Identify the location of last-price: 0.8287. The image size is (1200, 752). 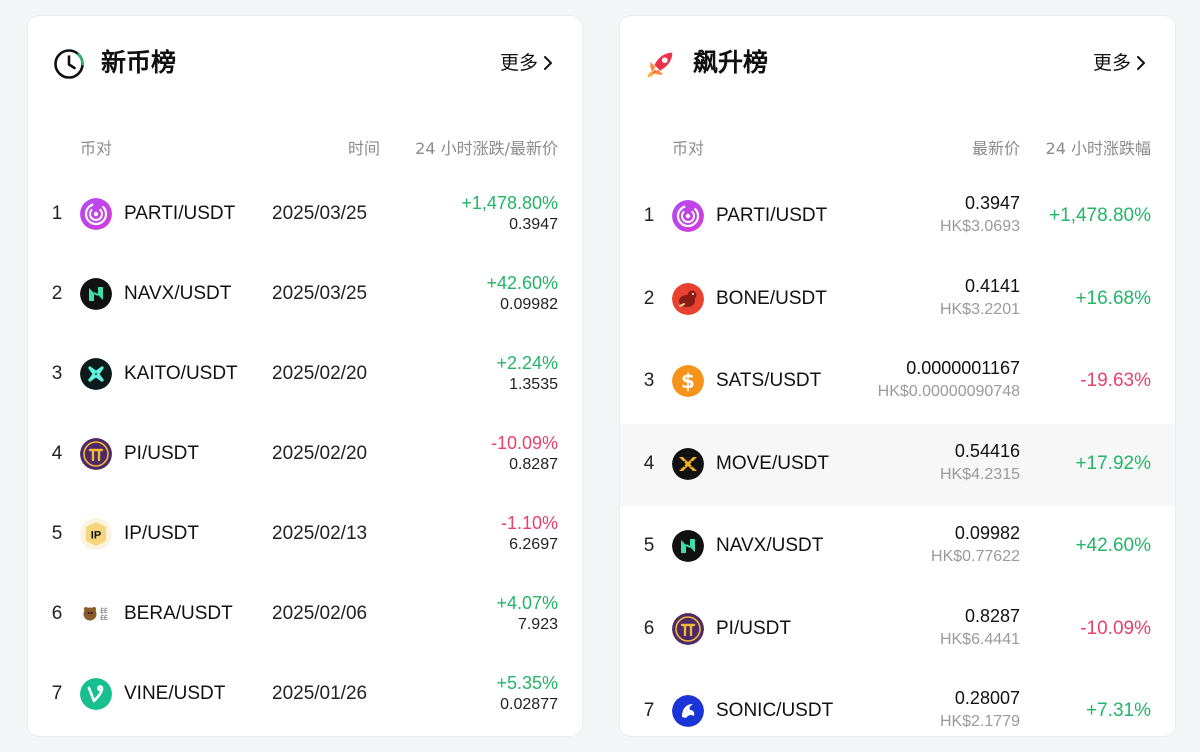
(992, 615).